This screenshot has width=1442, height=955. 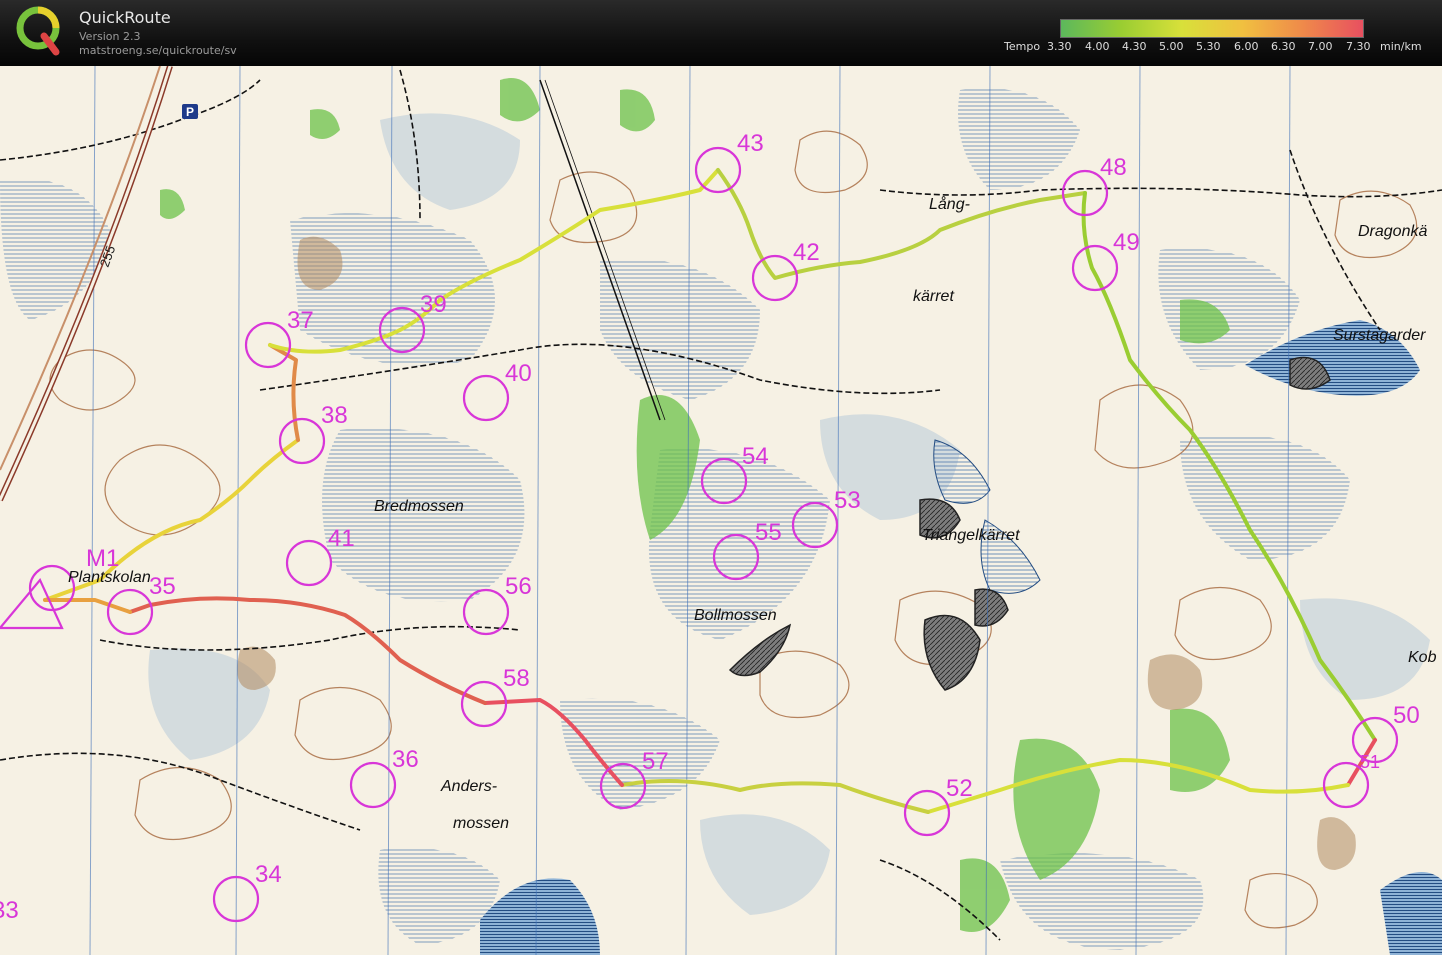 I want to click on control-label-57: 57, so click(x=655, y=761).